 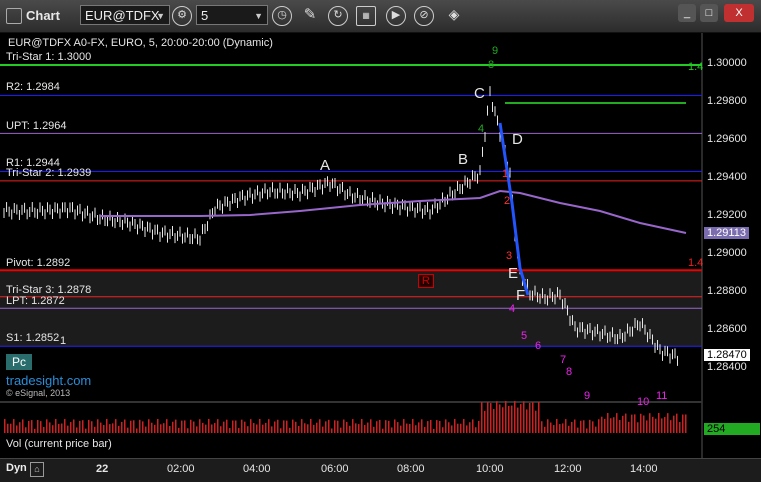 What do you see at coordinates (232, 15) in the screenshot?
I see `interval-input: 5 ▼` at bounding box center [232, 15].